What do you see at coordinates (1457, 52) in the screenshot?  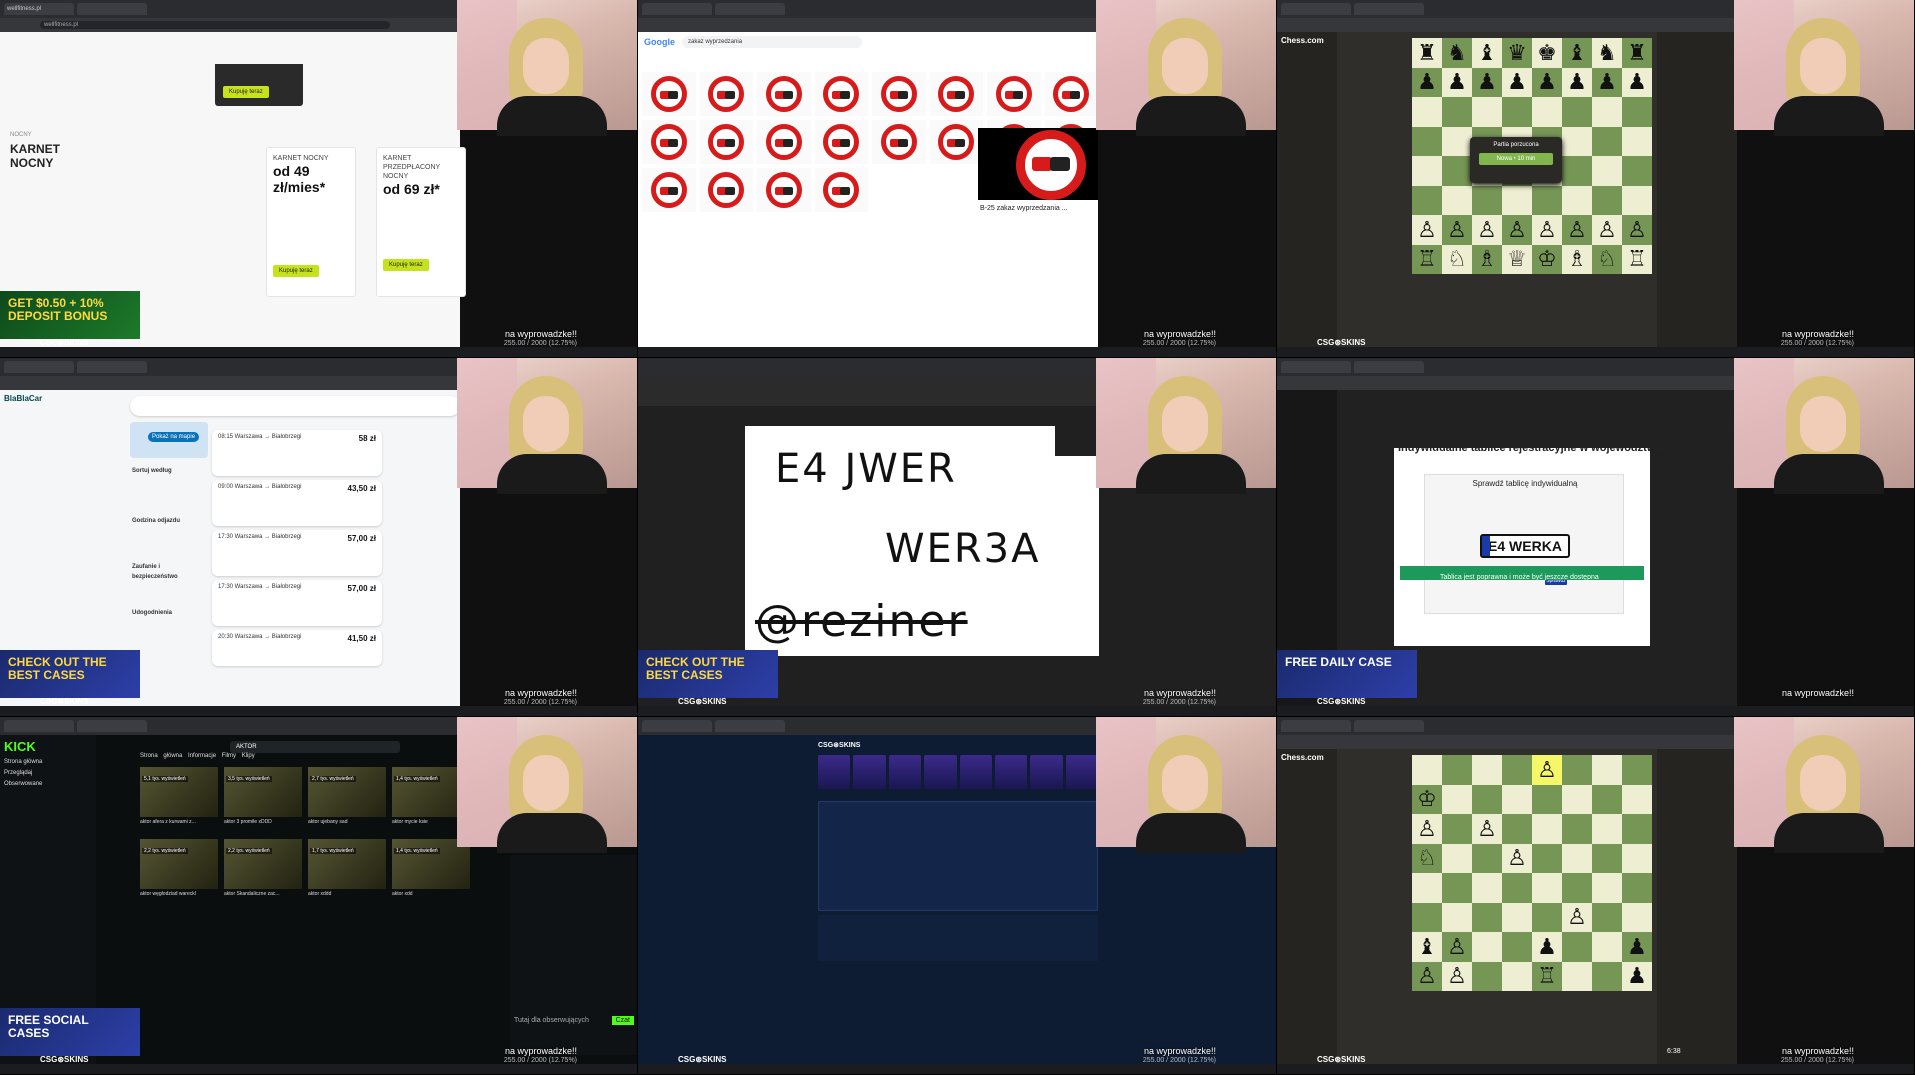 I see `chess-piece-icon: ♞` at bounding box center [1457, 52].